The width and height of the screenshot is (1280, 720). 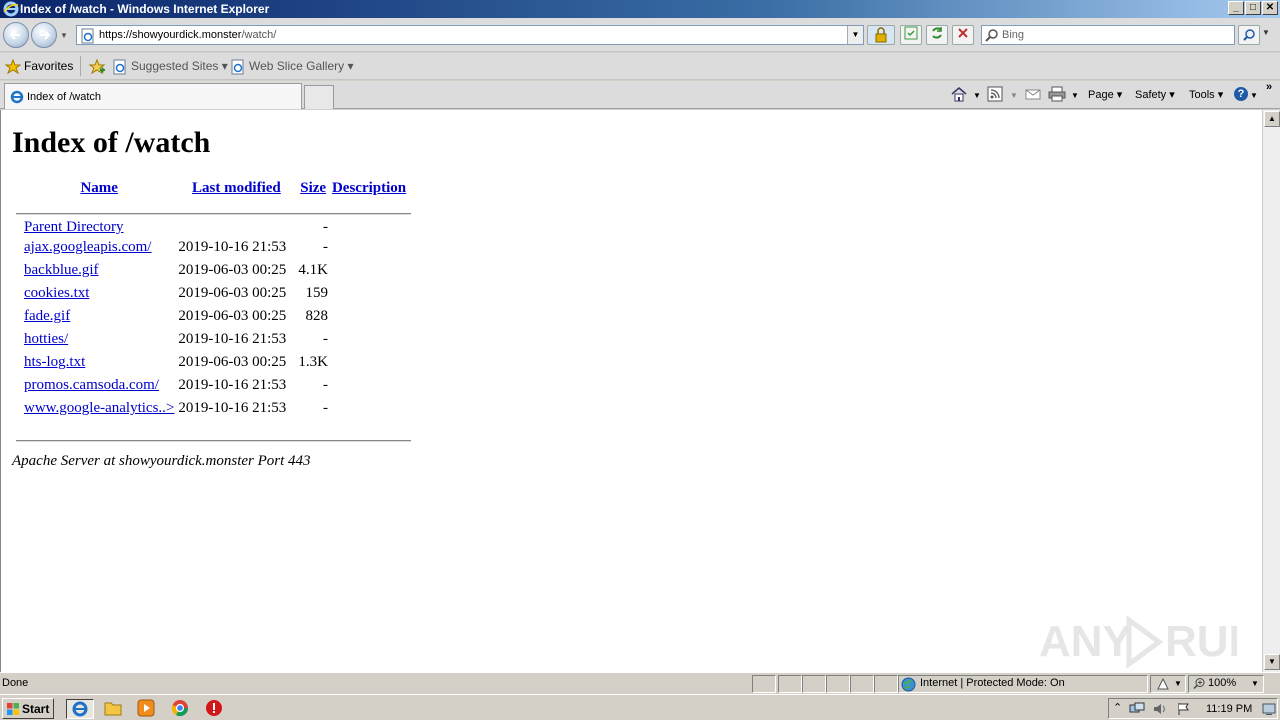 I want to click on clock: 11:19 PM, so click(x=1229, y=709).